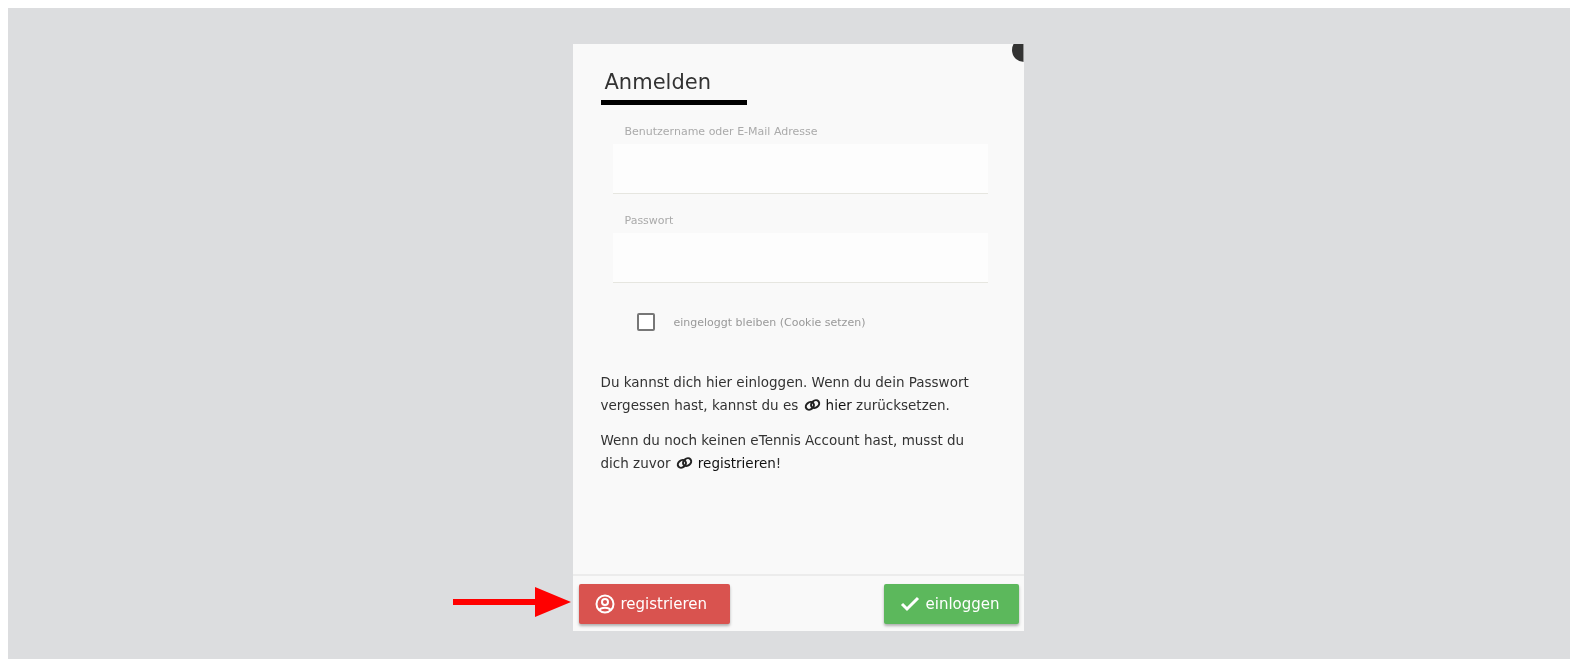 Image resolution: width=1578 pixels, height=659 pixels. Describe the element at coordinates (604, 603) in the screenshot. I see `user-icon` at that location.